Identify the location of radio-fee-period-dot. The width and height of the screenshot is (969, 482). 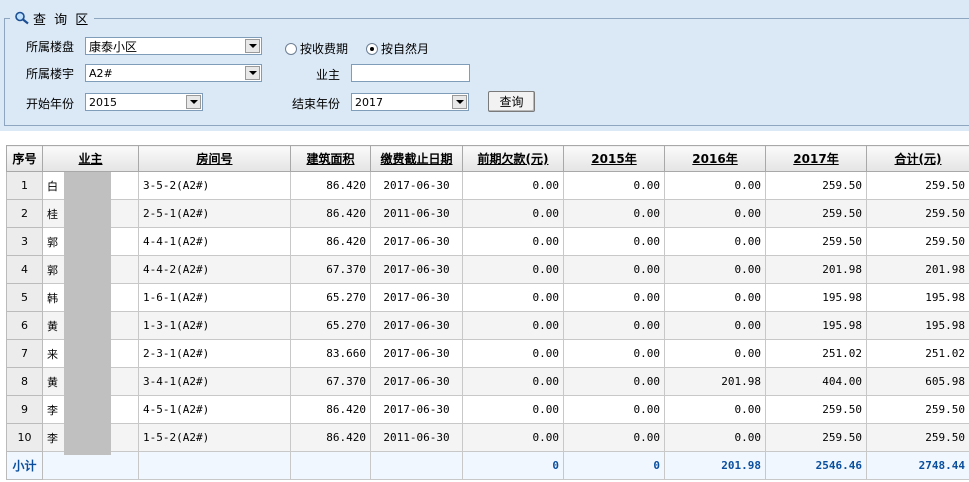
(291, 48).